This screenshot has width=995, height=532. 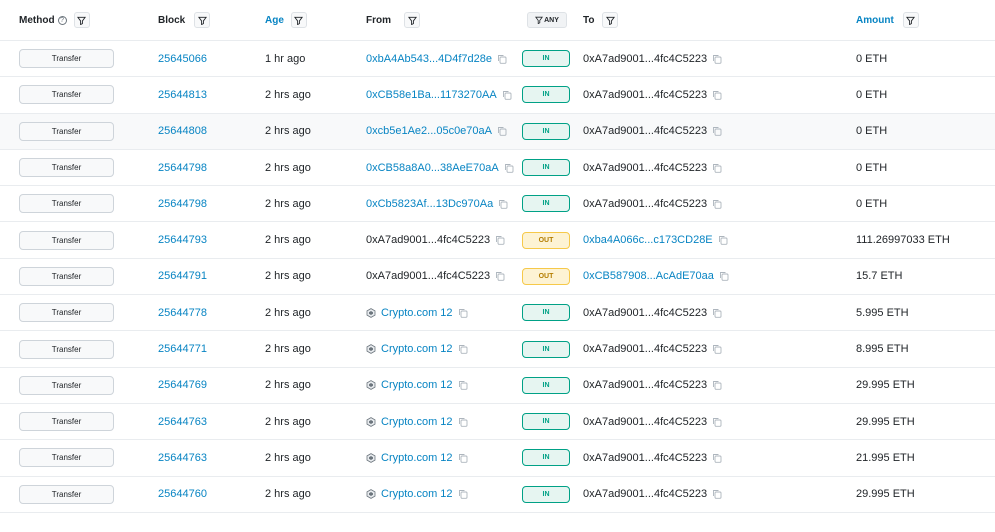 What do you see at coordinates (274, 20) in the screenshot?
I see `column-age-label: Age` at bounding box center [274, 20].